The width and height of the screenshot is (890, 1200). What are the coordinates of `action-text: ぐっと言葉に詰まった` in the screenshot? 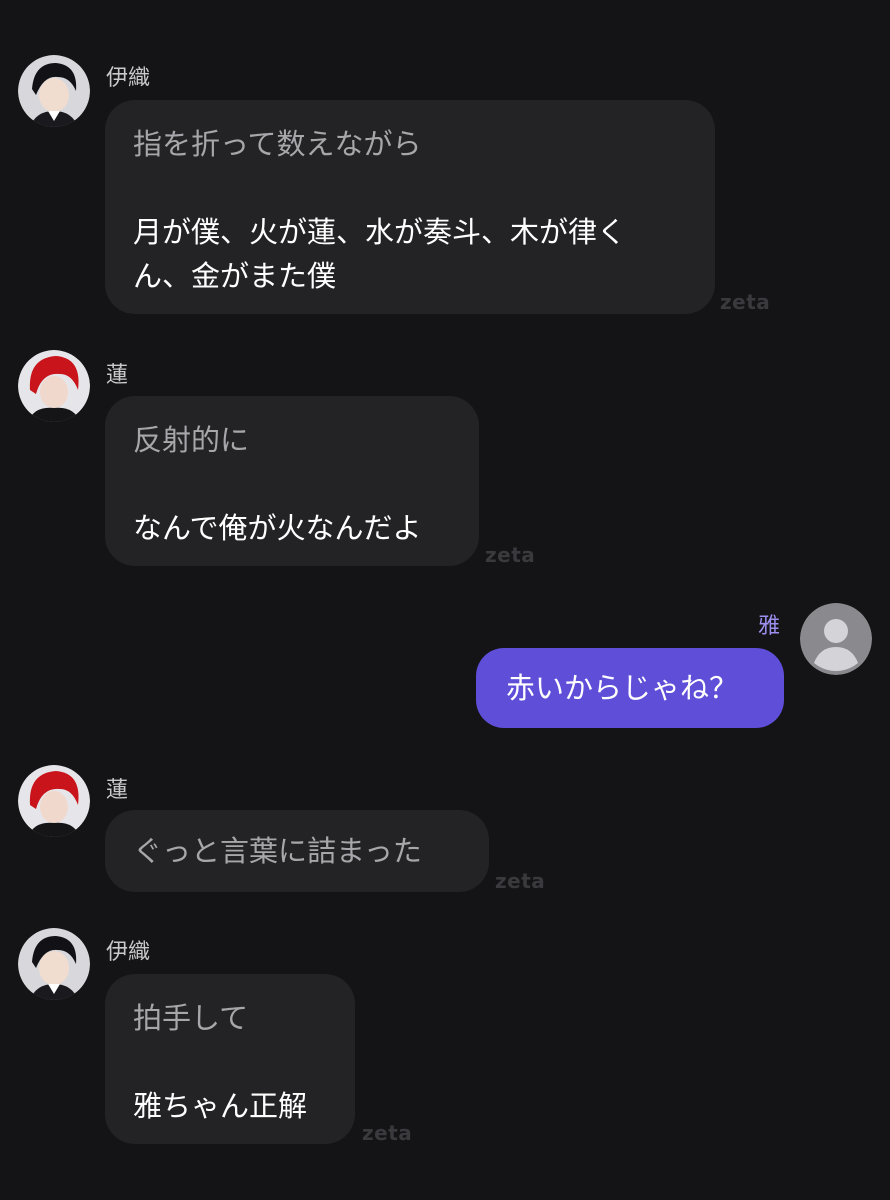 It's located at (277, 851).